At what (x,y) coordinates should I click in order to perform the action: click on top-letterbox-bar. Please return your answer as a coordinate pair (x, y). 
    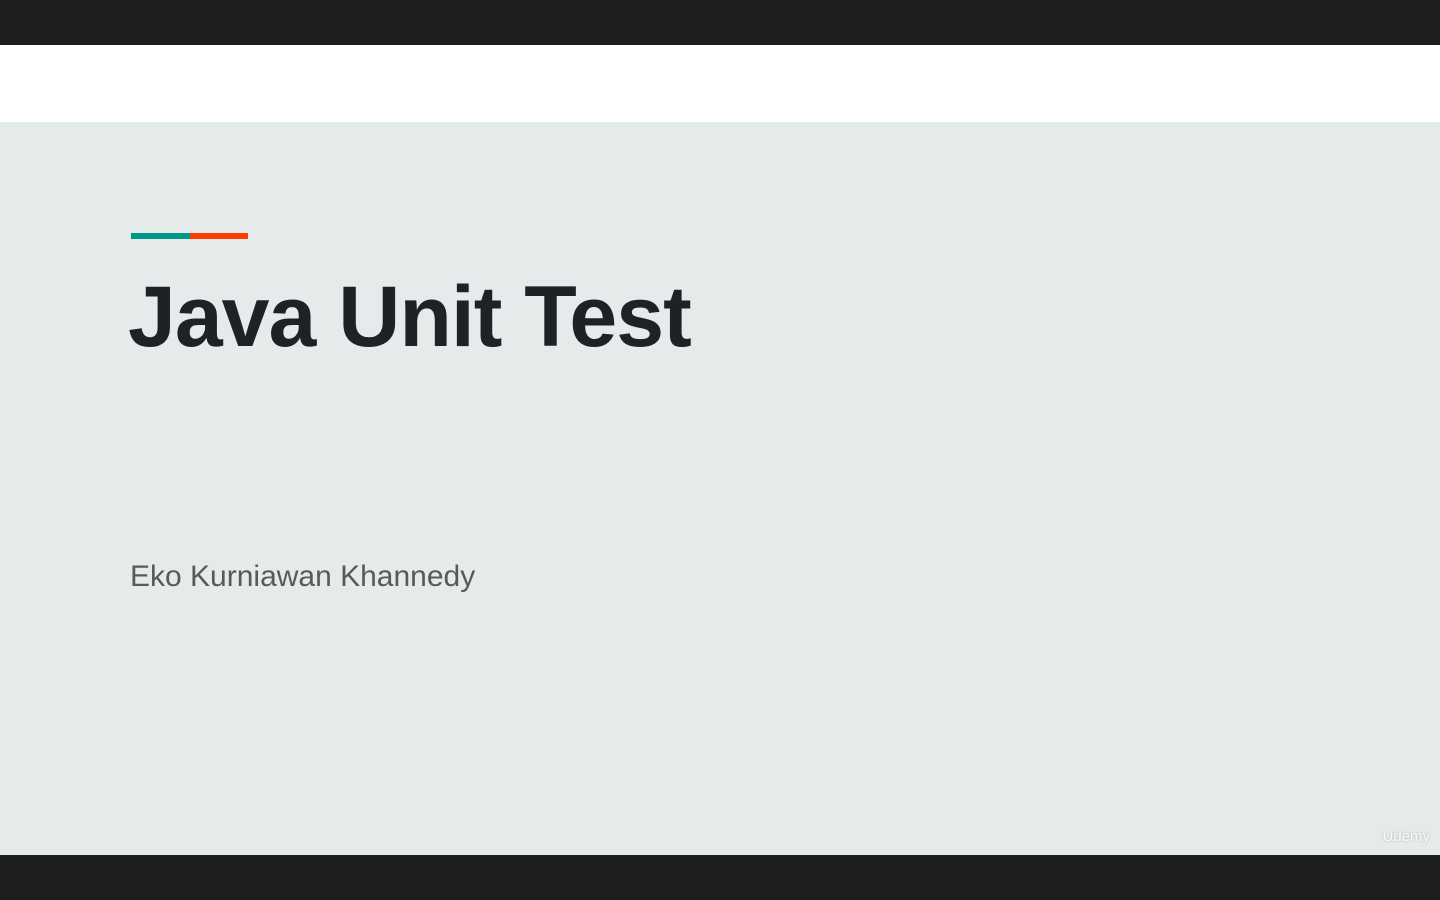
    Looking at the image, I should click on (720, 22).